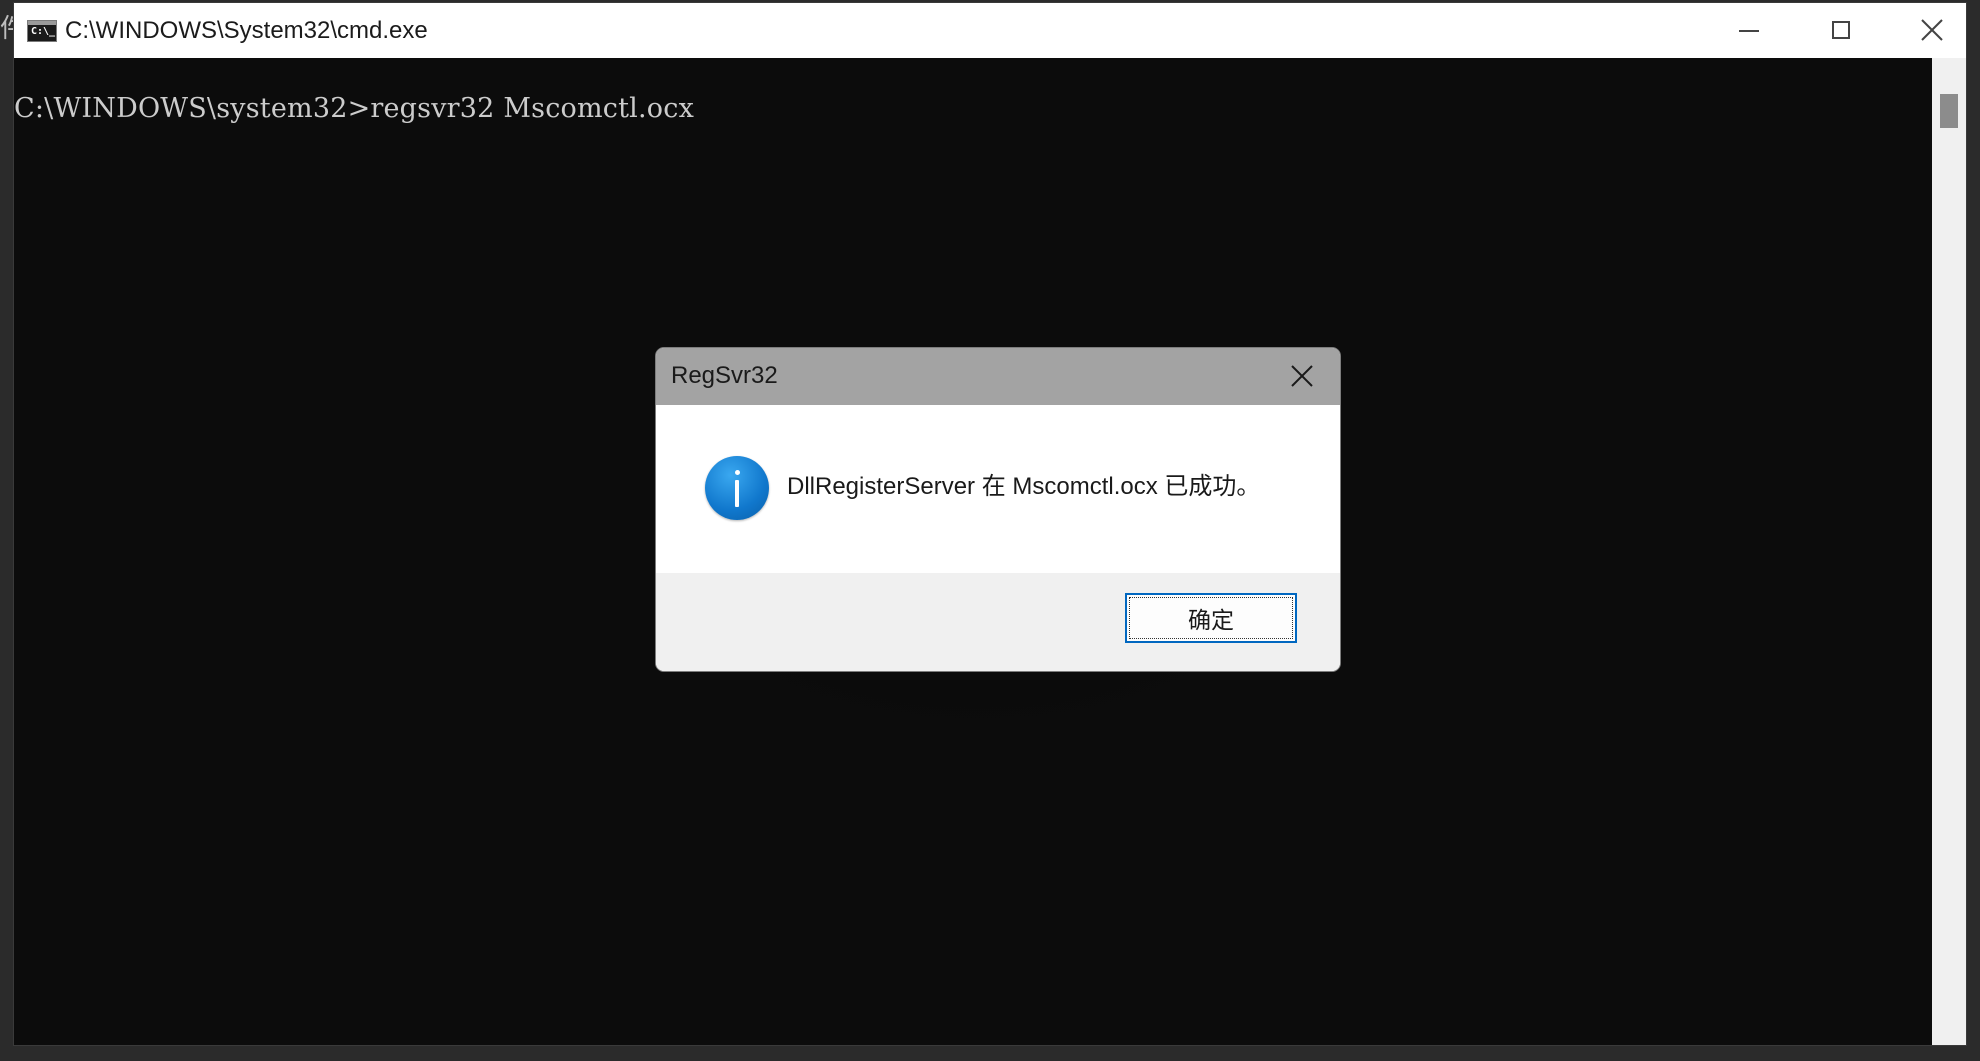 The image size is (1980, 1061). Describe the element at coordinates (246, 30) in the screenshot. I see `window-title: C:\WINDOWS\System32\cmd.exe` at that location.